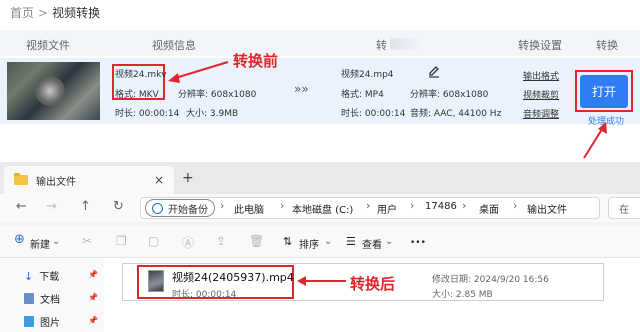  What do you see at coordinates (321, 281) in the screenshot?
I see `after-arrow` at bounding box center [321, 281].